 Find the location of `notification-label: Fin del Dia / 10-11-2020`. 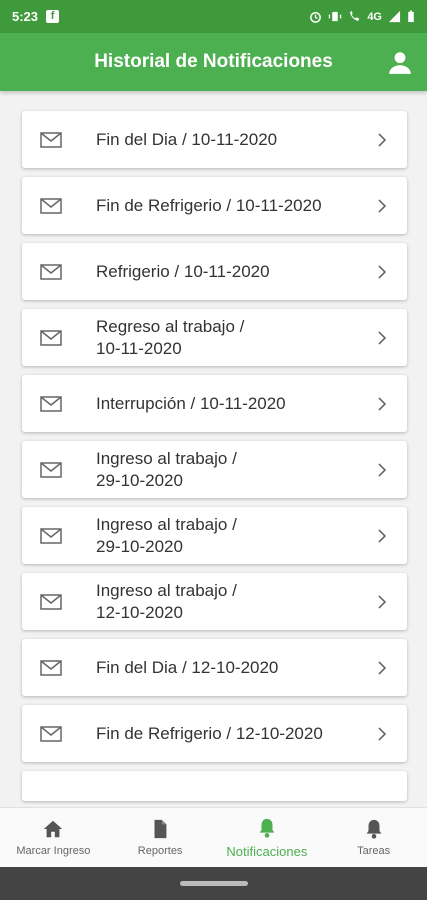

notification-label: Fin del Dia / 10-11-2020 is located at coordinates (227, 140).